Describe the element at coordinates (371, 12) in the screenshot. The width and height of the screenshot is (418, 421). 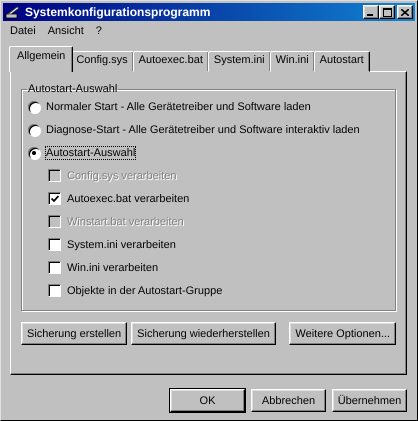
I see `minimize-button` at that location.